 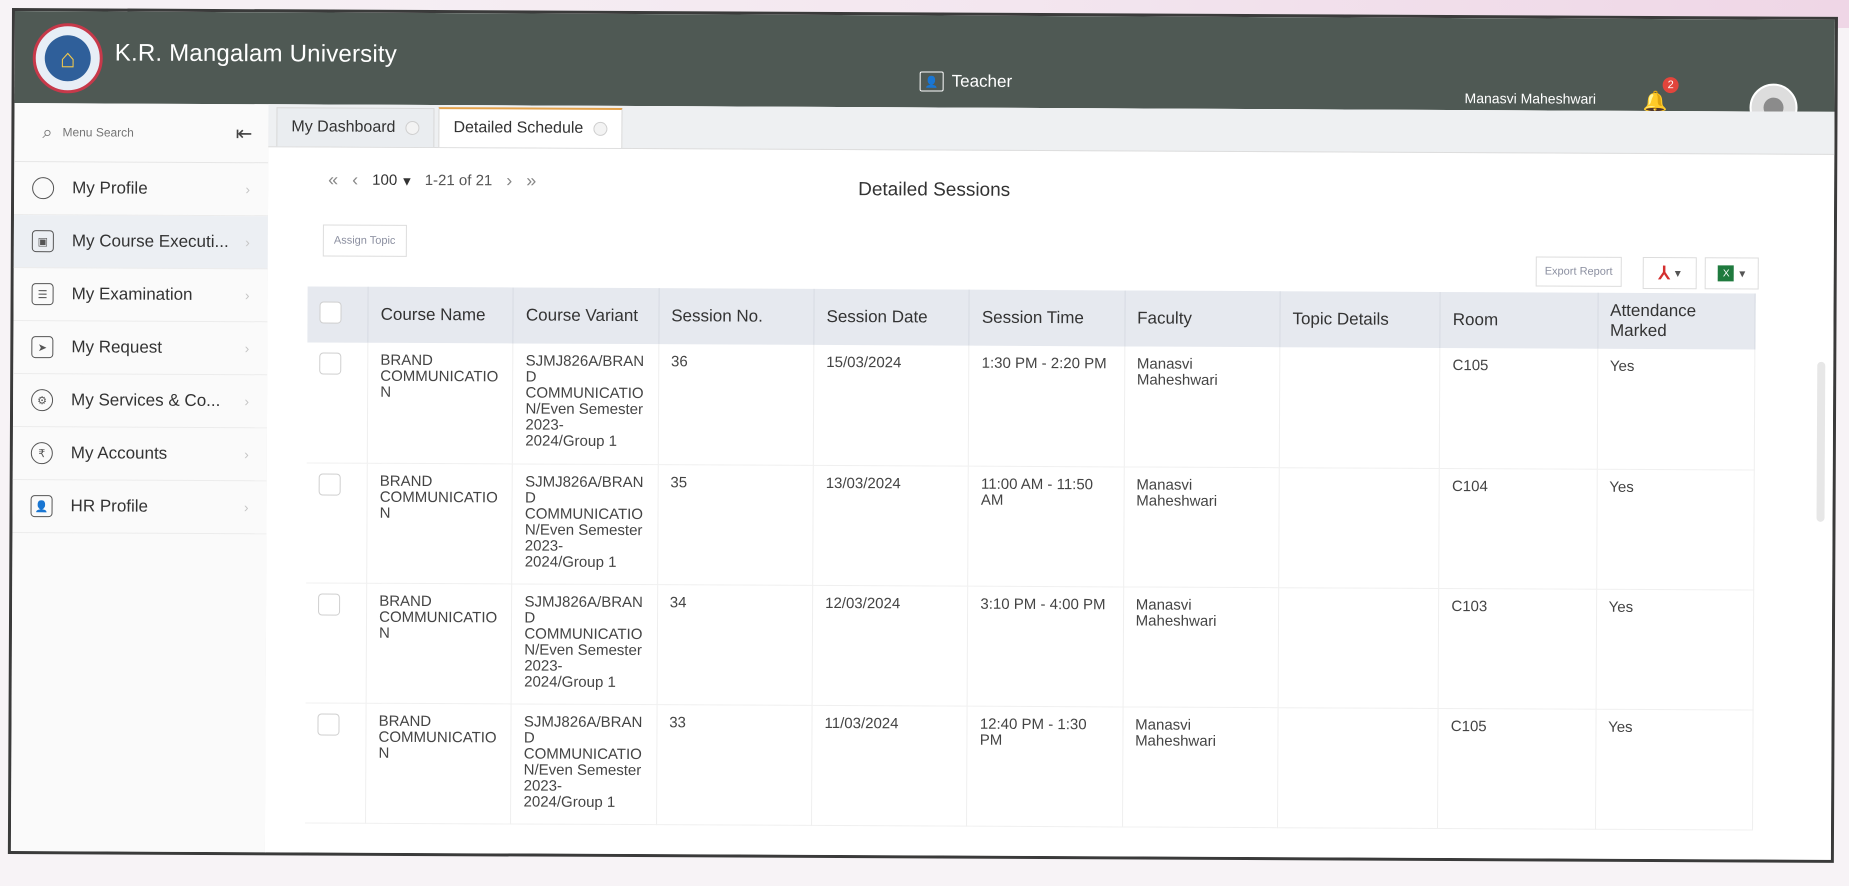 I want to click on role-indicator: 👤 Teacher, so click(x=966, y=81).